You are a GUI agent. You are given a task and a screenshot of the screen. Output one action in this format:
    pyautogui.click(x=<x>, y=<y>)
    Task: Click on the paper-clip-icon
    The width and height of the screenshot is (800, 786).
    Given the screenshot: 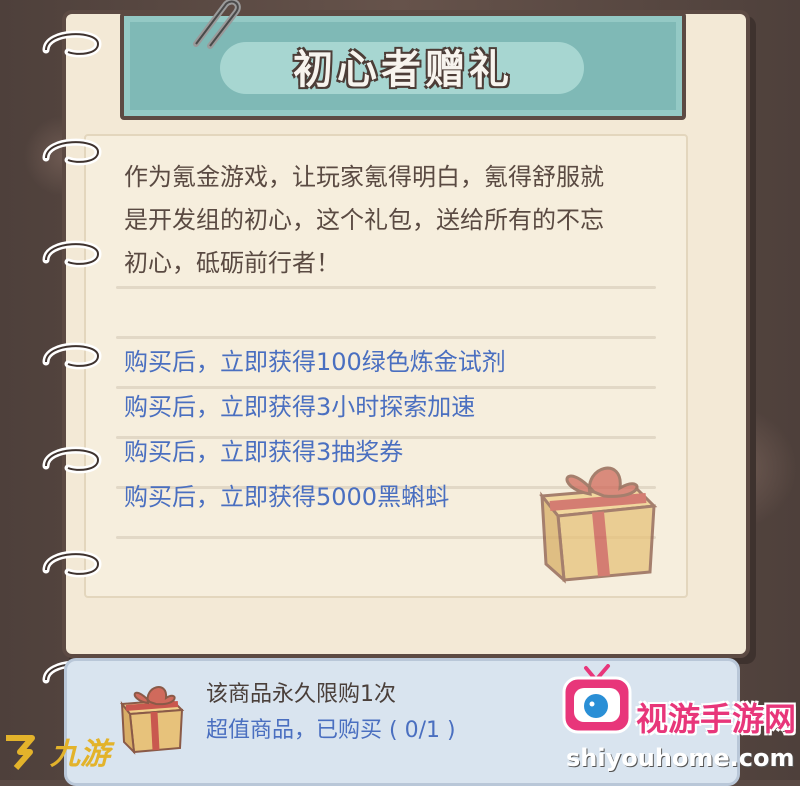 What is the action you would take?
    pyautogui.click(x=217, y=24)
    